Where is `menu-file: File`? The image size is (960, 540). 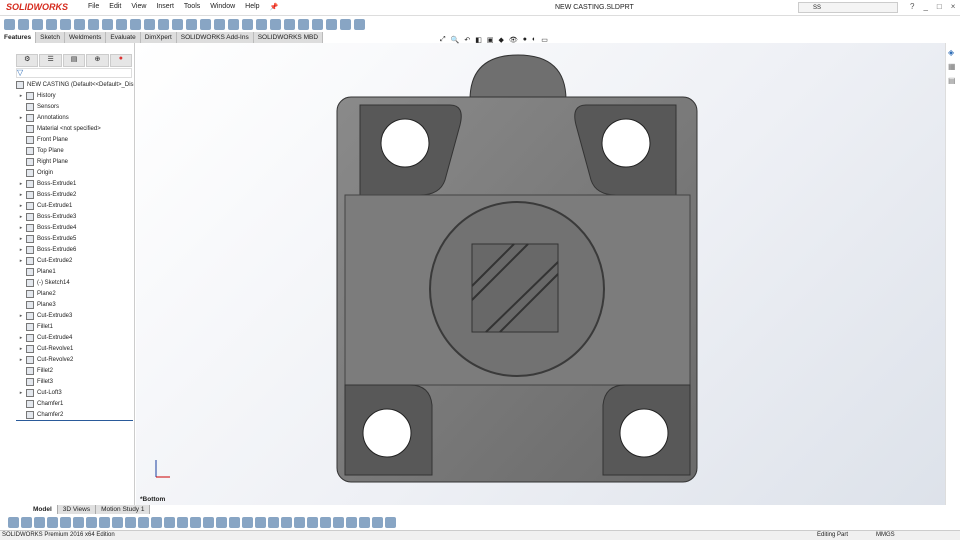
menu-file: File is located at coordinates (93, 7).